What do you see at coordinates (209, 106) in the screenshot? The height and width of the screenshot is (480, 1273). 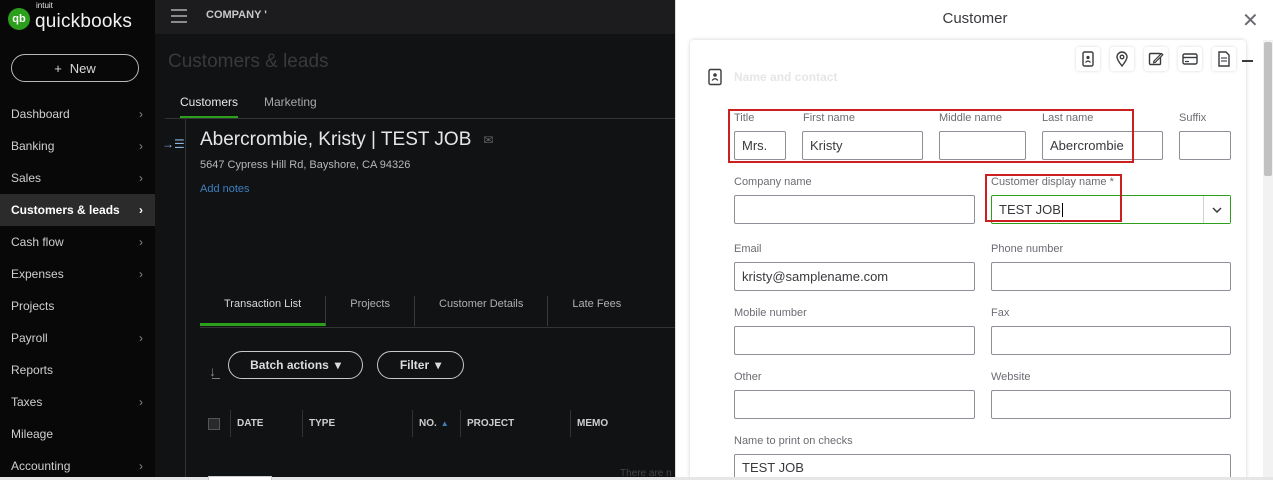 I see `tab-customers: Customers` at bounding box center [209, 106].